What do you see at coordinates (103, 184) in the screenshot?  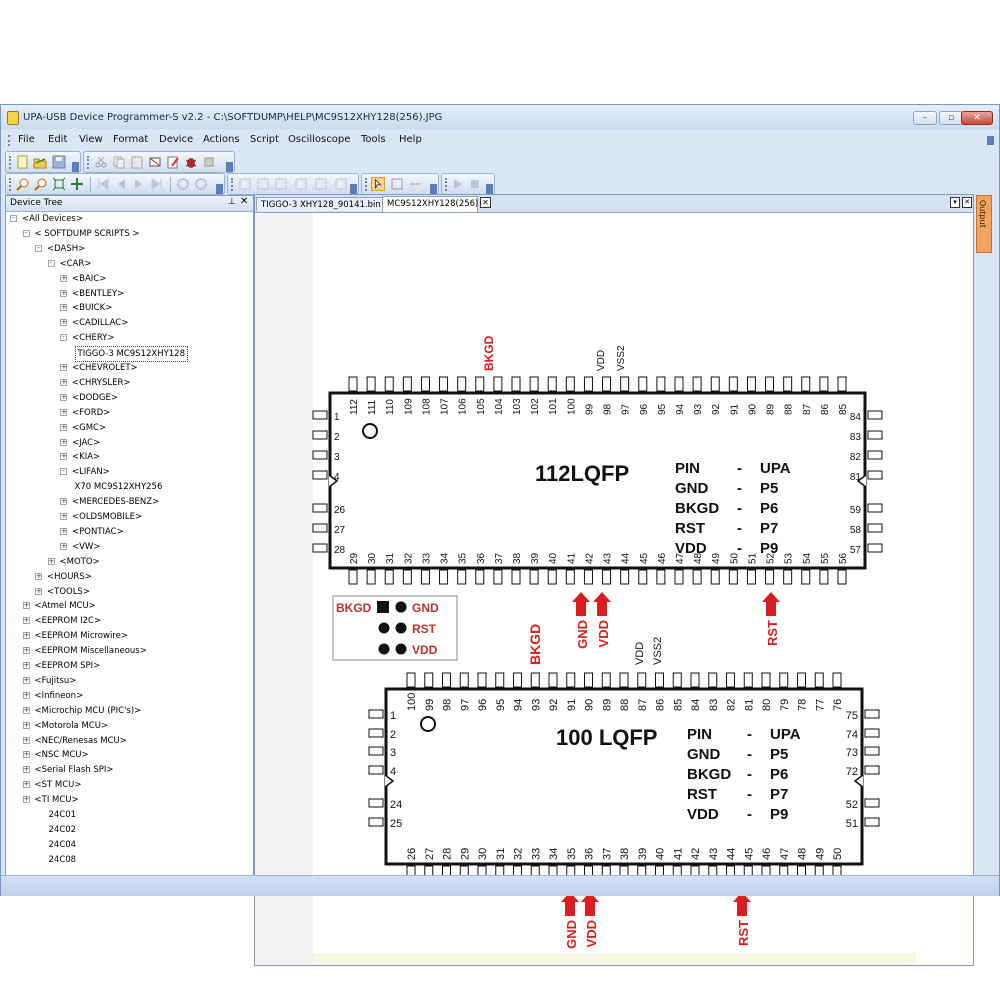 I see `first-icon` at bounding box center [103, 184].